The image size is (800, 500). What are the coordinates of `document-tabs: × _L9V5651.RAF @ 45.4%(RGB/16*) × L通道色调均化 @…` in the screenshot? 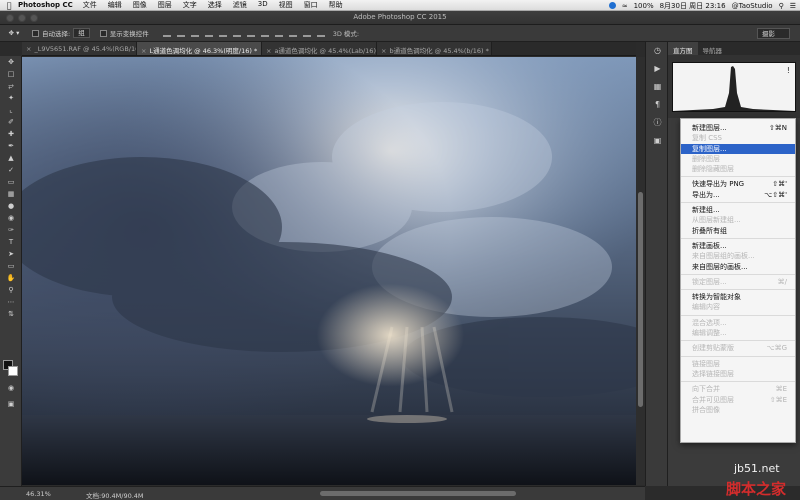 It's located at (329, 49).